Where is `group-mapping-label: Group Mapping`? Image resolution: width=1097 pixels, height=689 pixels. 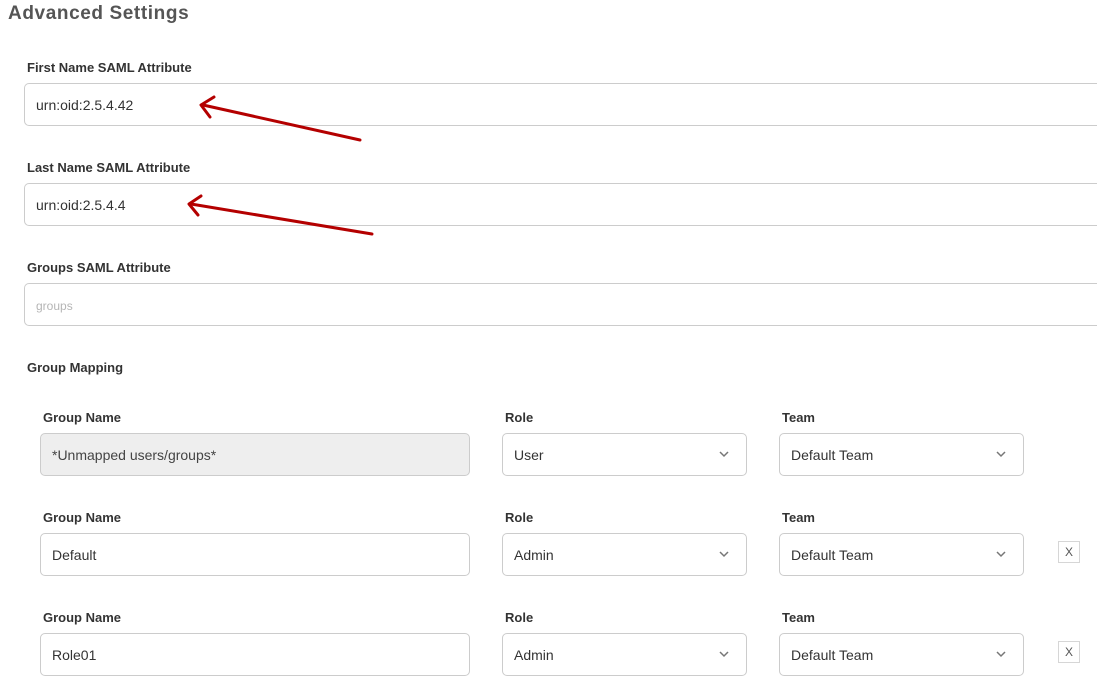 group-mapping-label: Group Mapping is located at coordinates (75, 367).